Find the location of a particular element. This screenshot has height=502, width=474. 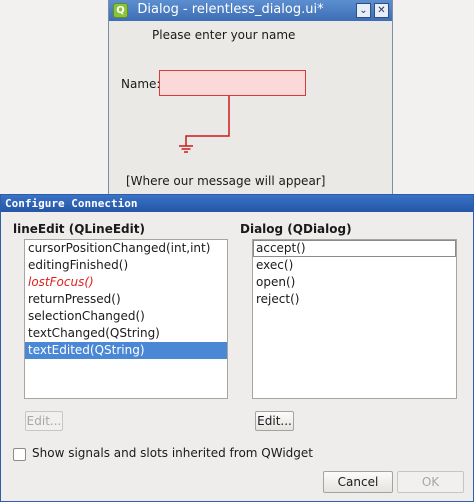

name-line-edit is located at coordinates (232, 83).